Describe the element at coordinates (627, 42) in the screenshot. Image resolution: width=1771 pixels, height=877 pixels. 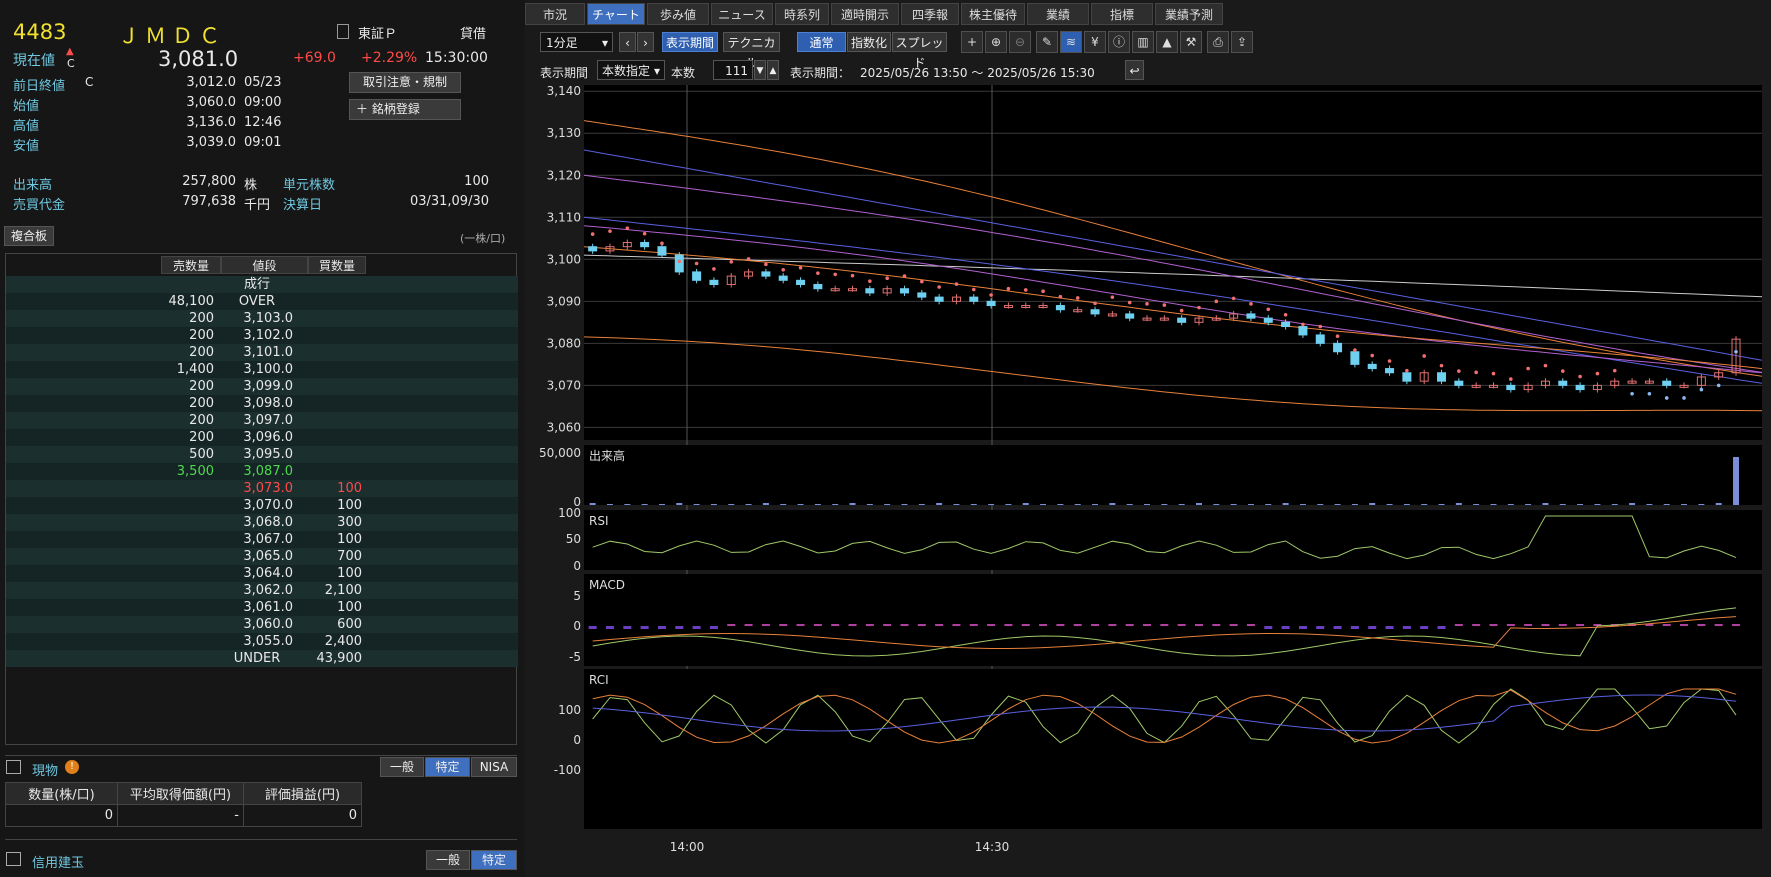
I see `prev-button: ‹` at that location.